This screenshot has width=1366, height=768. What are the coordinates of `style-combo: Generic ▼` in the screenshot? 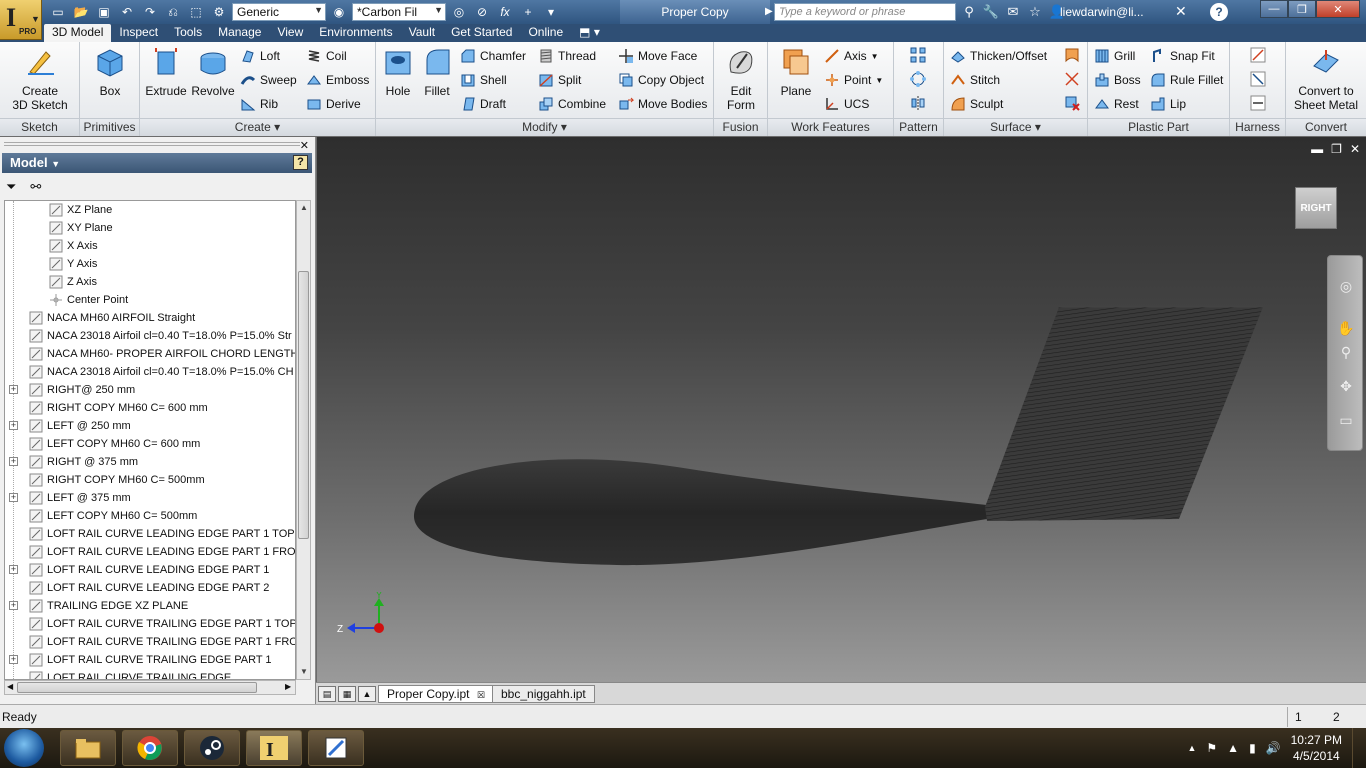 It's located at (279, 12).